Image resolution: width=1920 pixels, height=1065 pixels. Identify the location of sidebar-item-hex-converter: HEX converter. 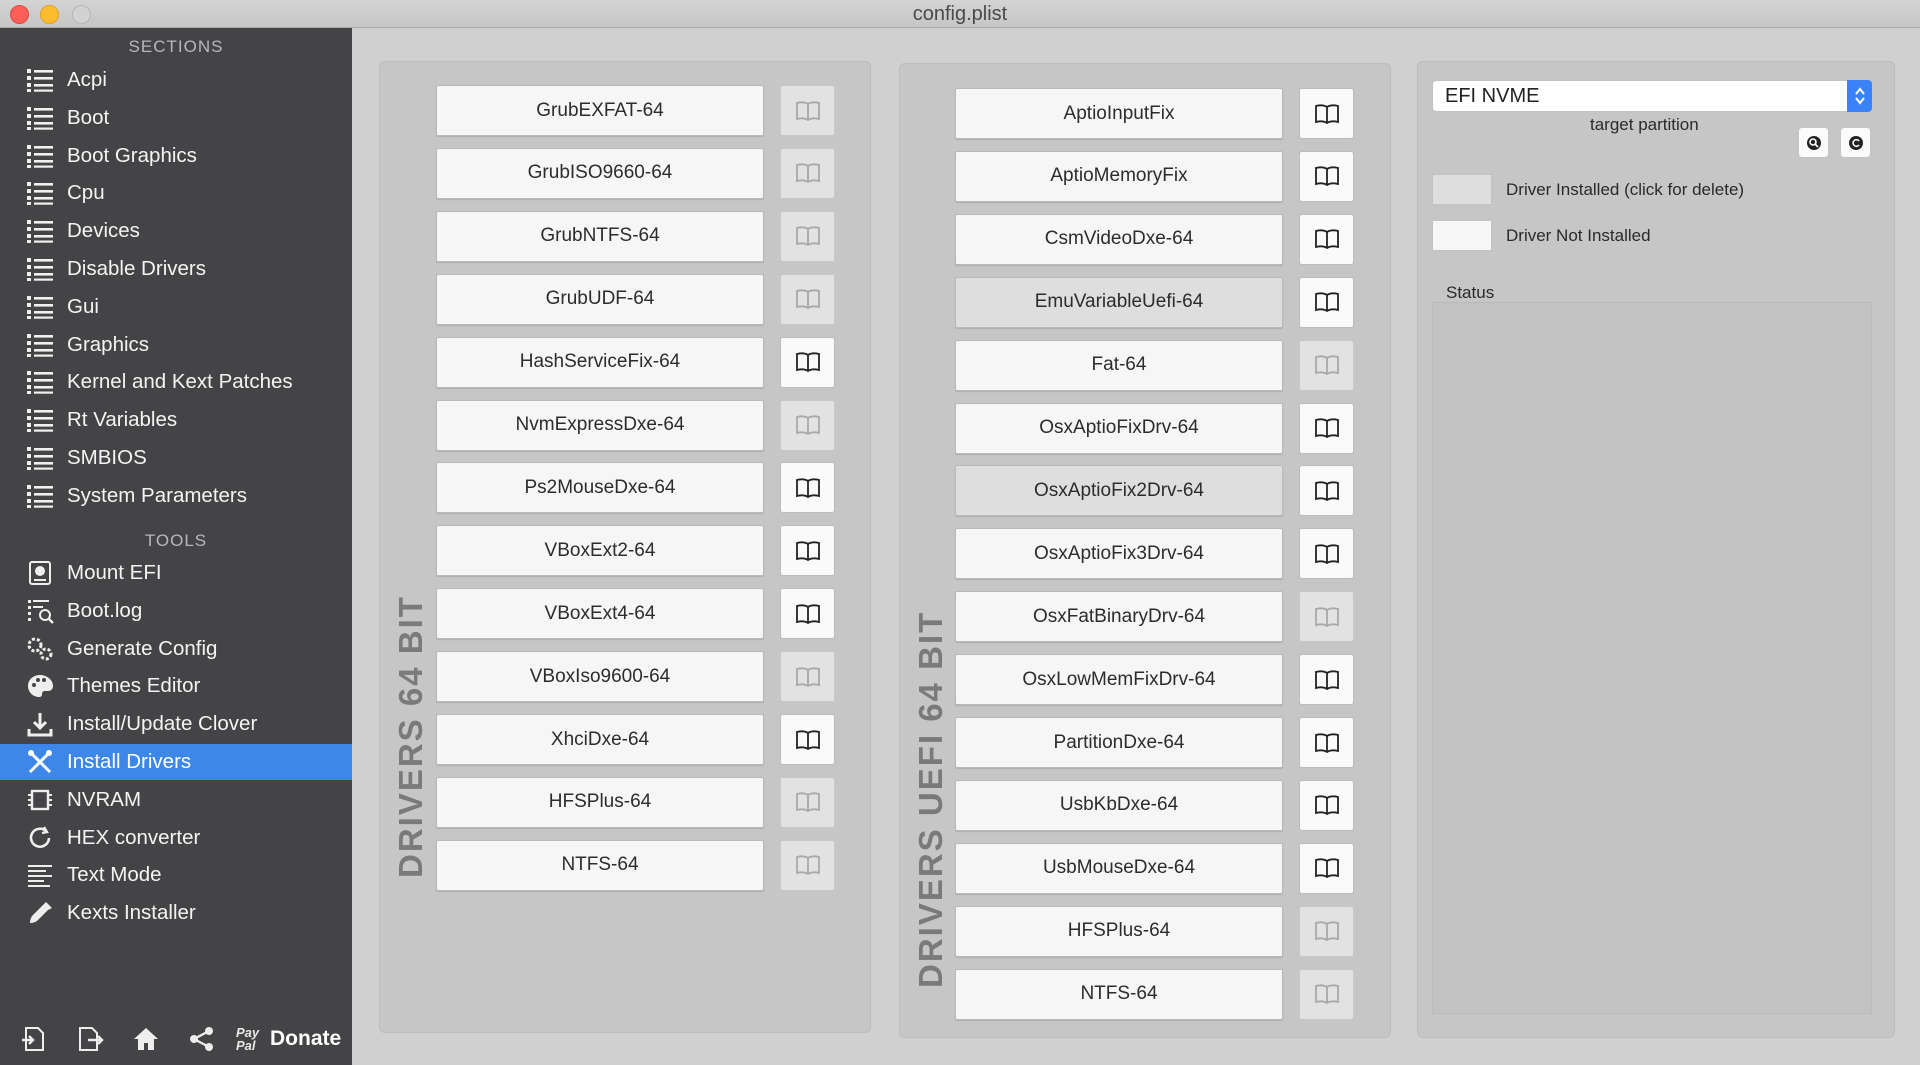
(176, 838).